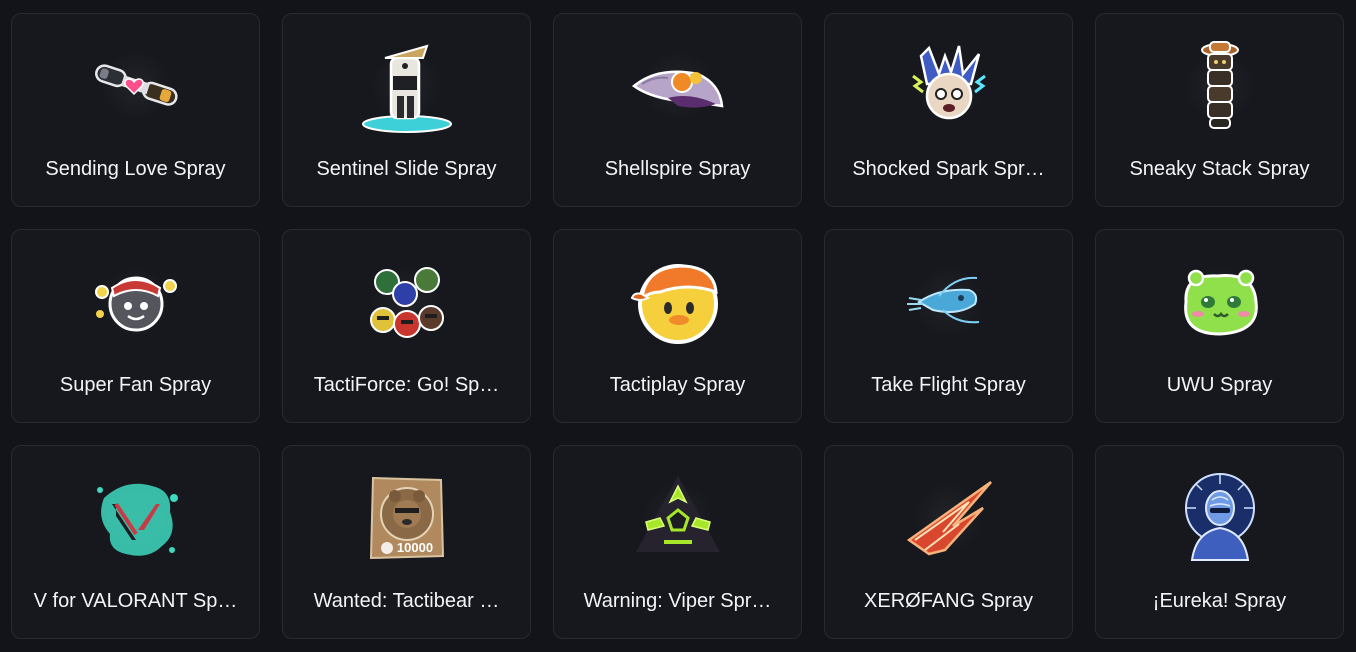 This screenshot has height=652, width=1356. I want to click on take-flight-spray-icon, so click(949, 302).